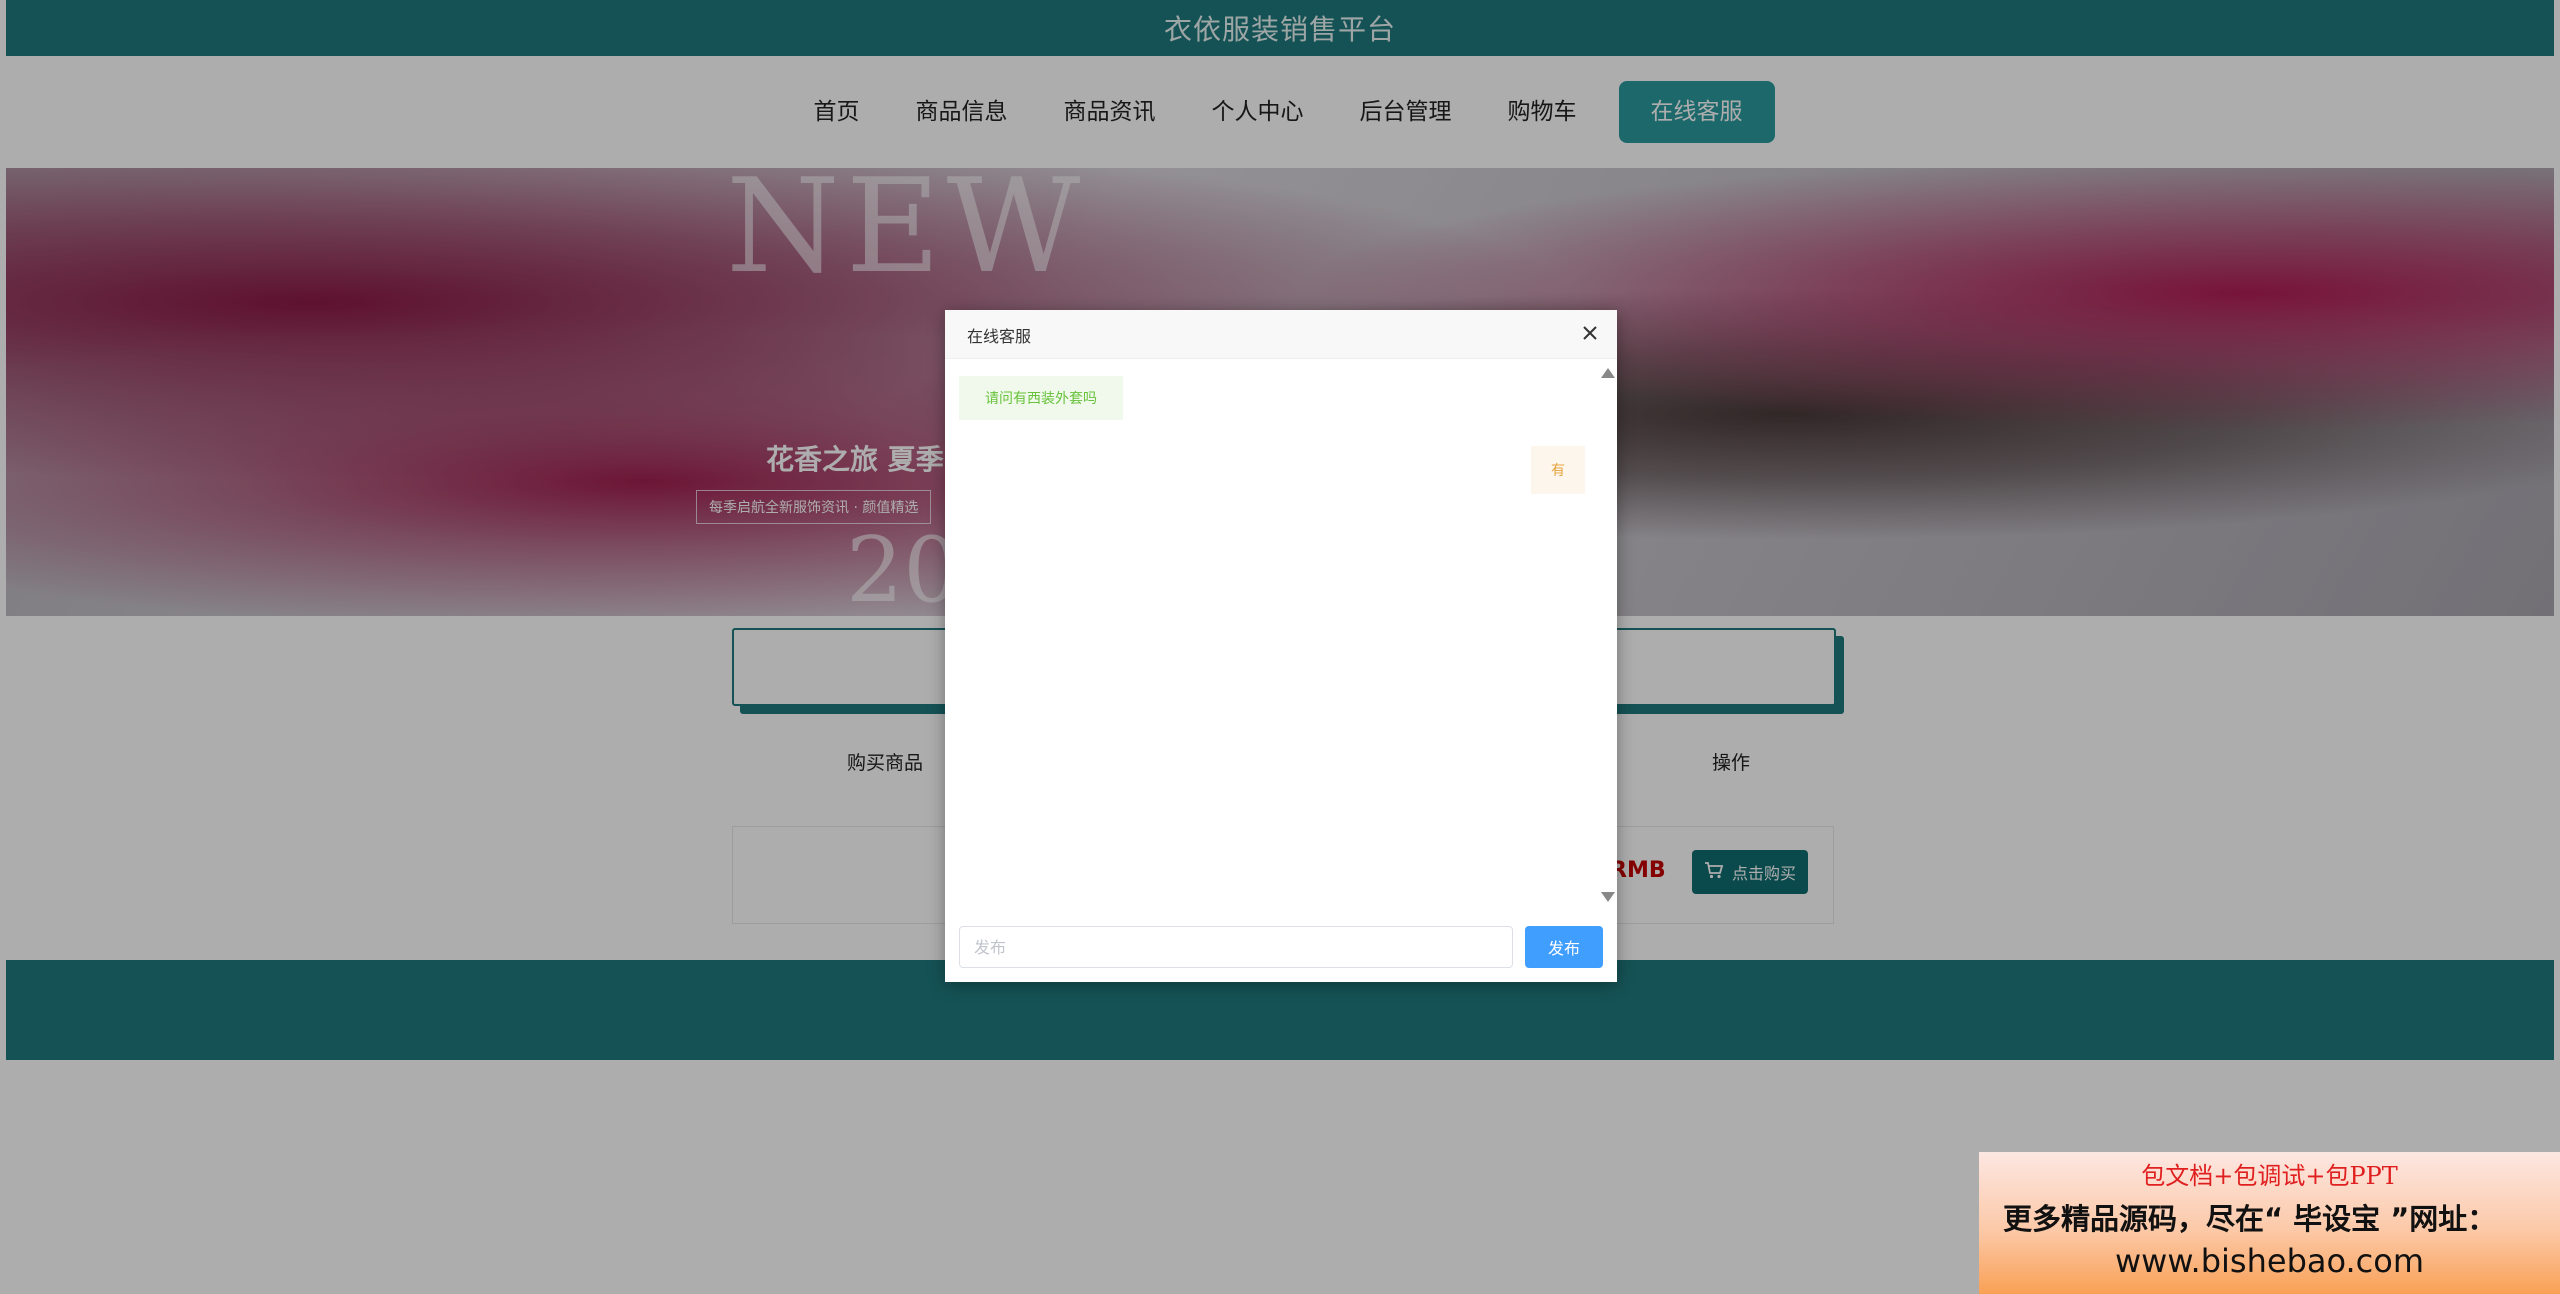 This screenshot has width=2560, height=1294. What do you see at coordinates (1608, 897) in the screenshot?
I see `scroll-down-arrow-icon` at bounding box center [1608, 897].